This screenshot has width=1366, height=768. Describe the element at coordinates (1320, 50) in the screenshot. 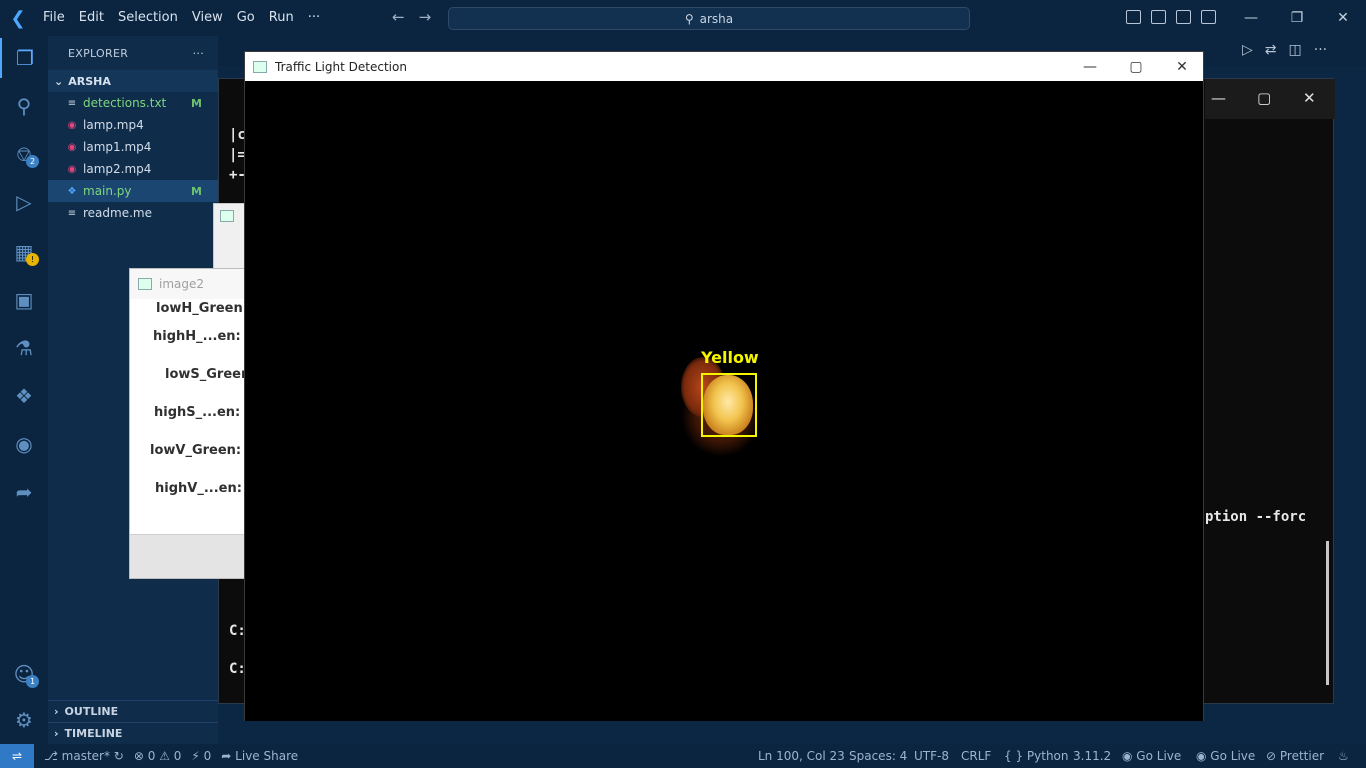

I see `more-actions-icon: ···` at that location.